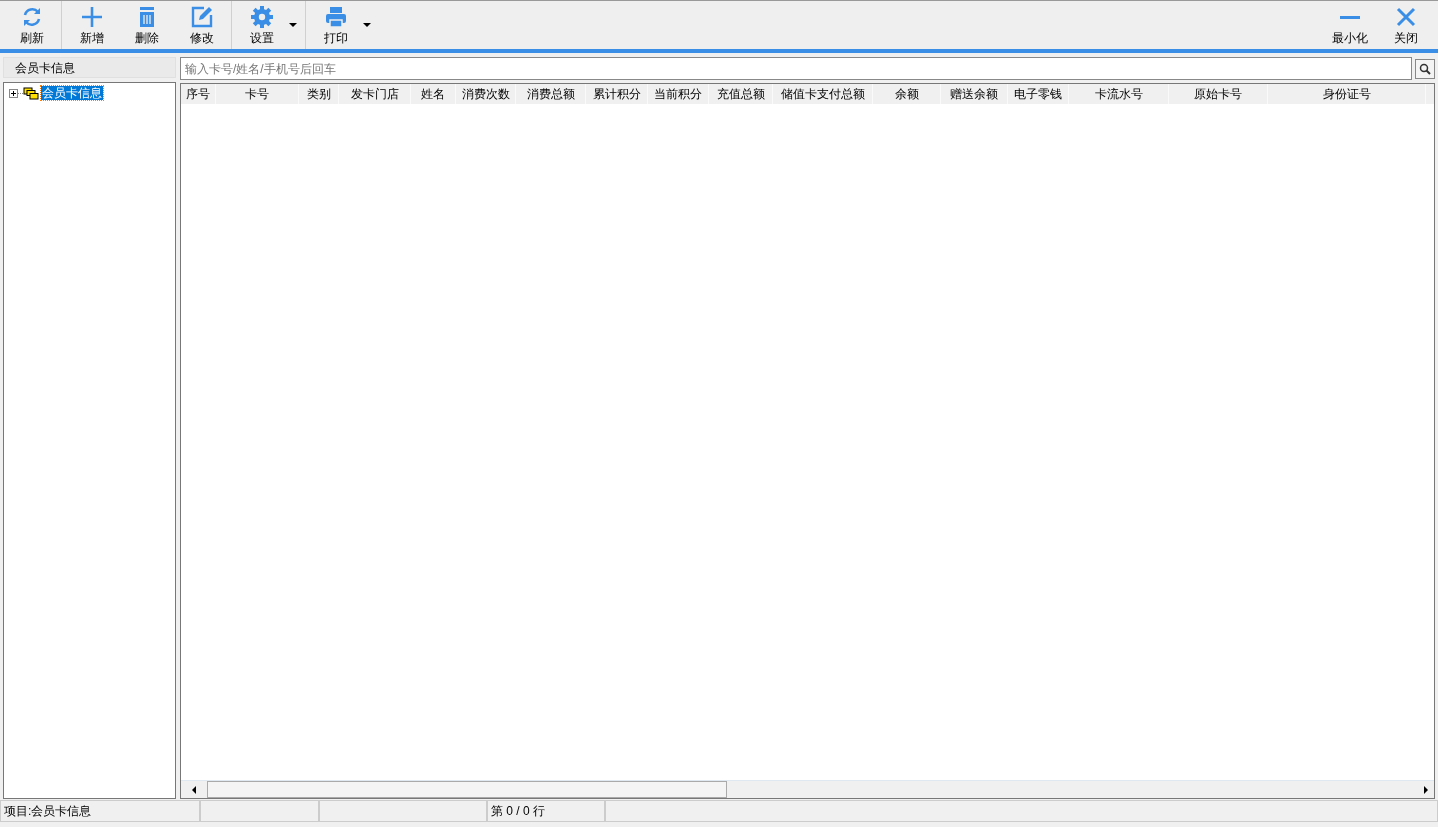  I want to click on minimize-icon, so click(1350, 17).